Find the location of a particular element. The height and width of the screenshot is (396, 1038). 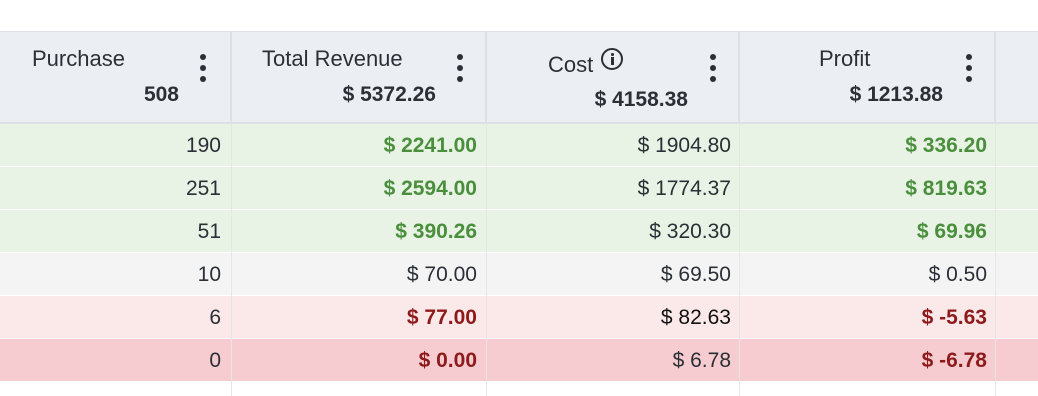

cell-cost: $ 1904.80 is located at coordinates (613, 145).